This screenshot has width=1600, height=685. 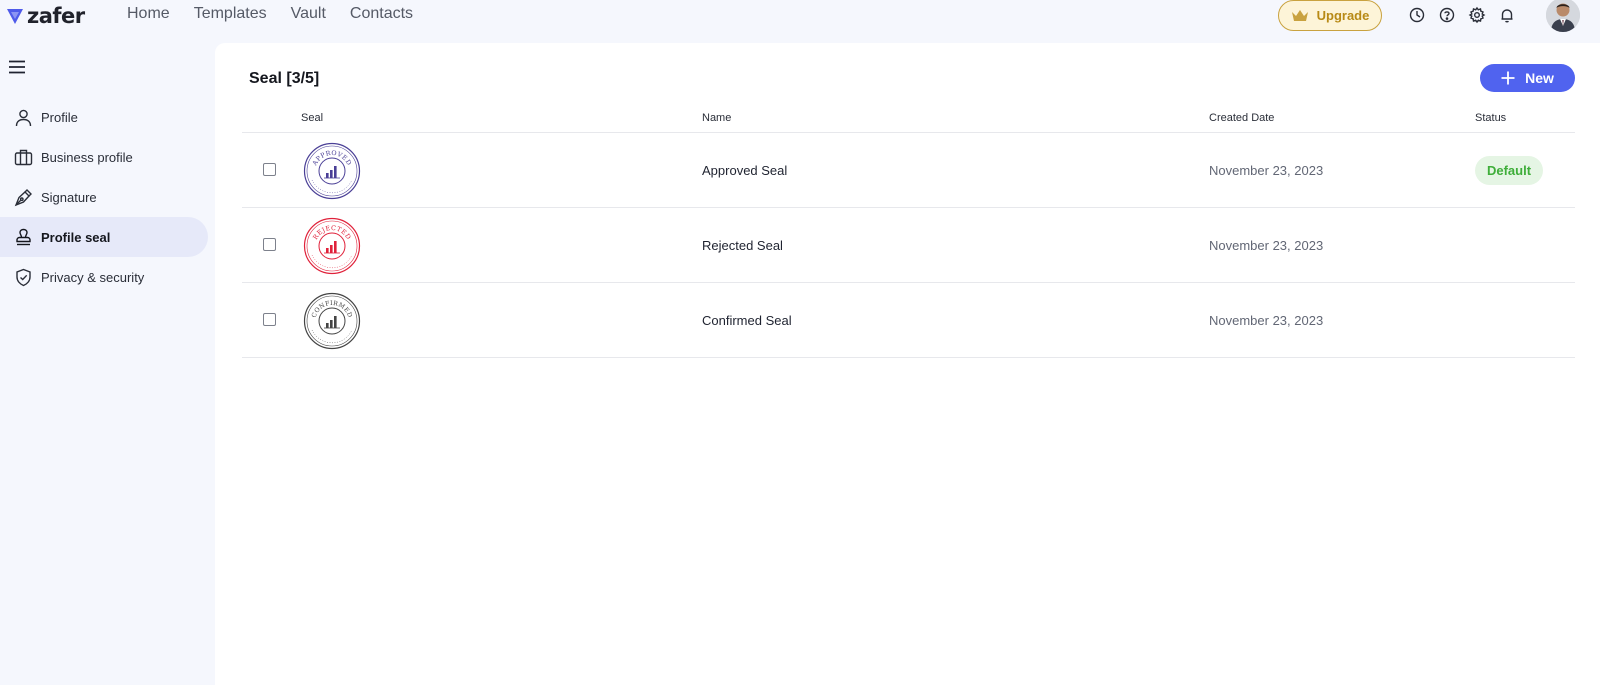 What do you see at coordinates (1417, 15) in the screenshot?
I see `clock-icon` at bounding box center [1417, 15].